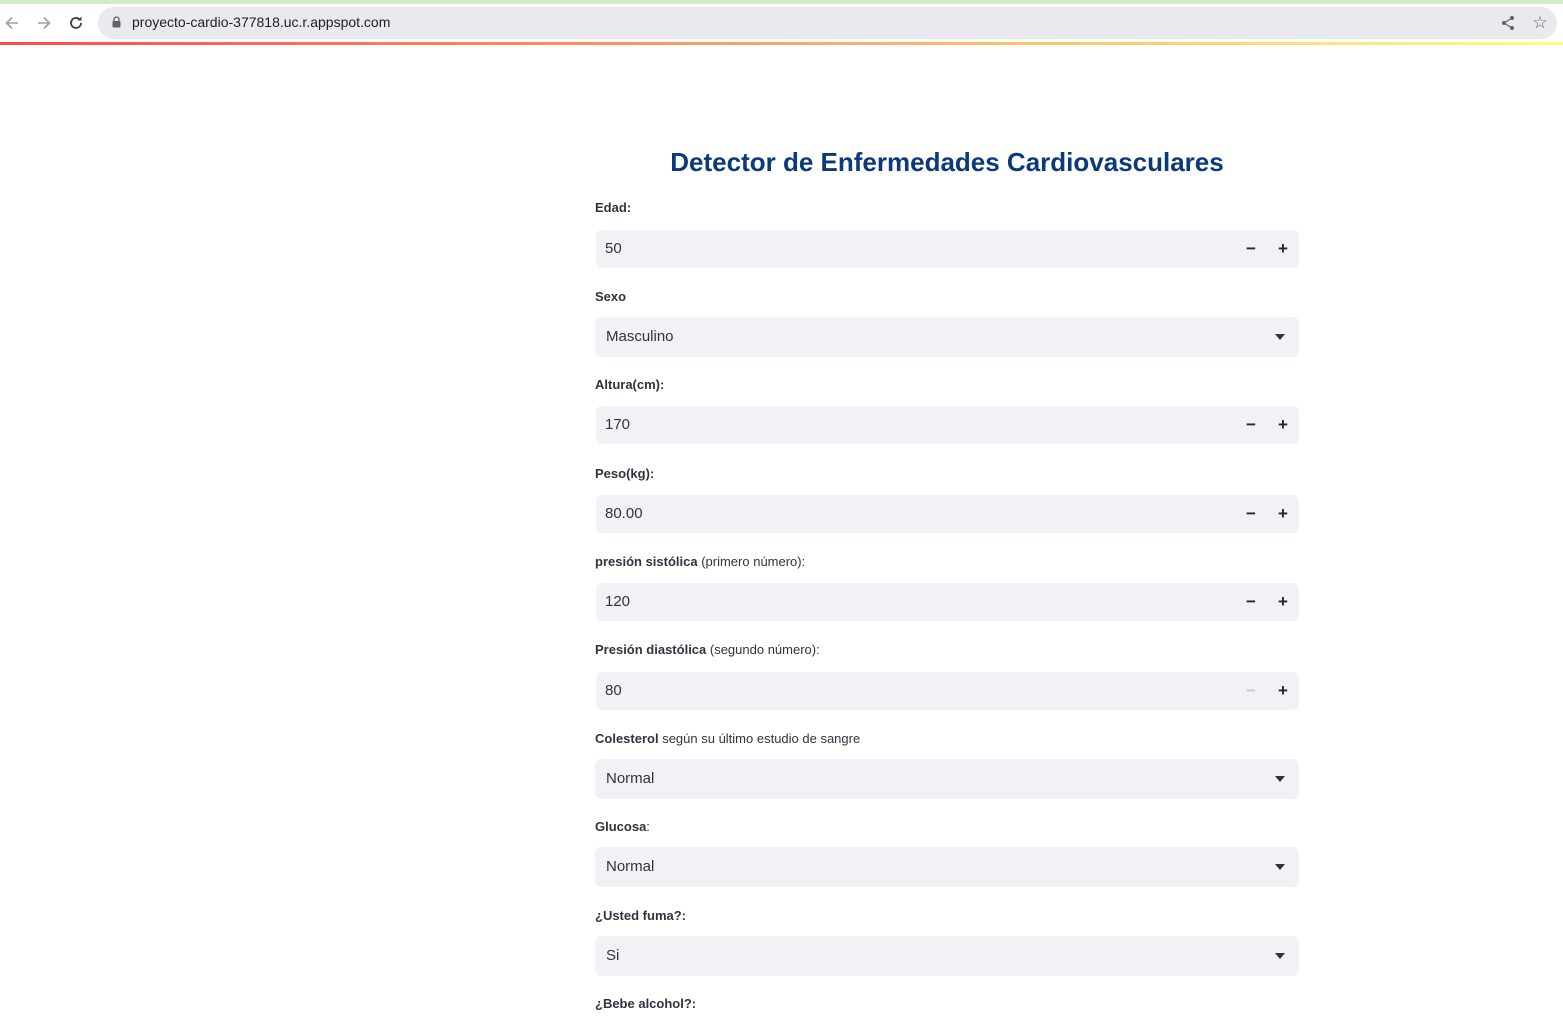 This screenshot has width=1563, height=1023. I want to click on sistolica-increment-button: +, so click(1283, 602).